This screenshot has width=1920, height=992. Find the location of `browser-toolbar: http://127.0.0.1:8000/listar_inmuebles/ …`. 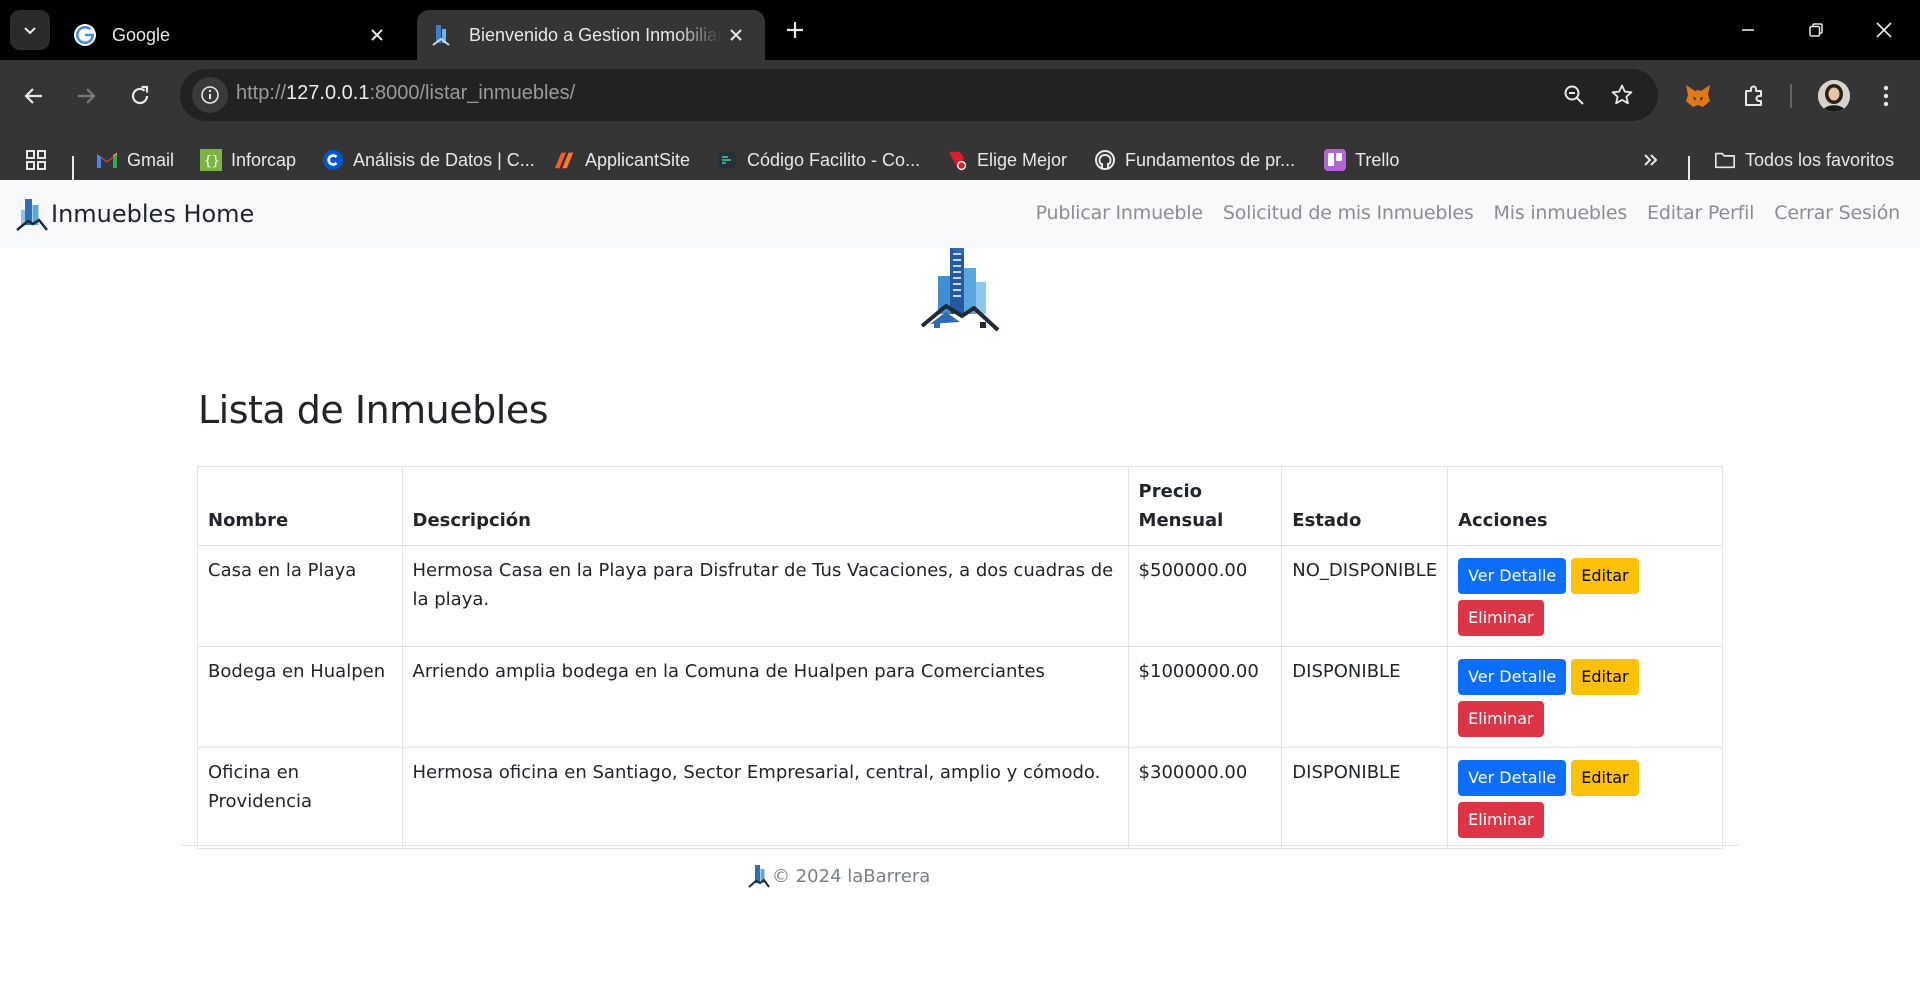

browser-toolbar: http://127.0.0.1:8000/listar_inmuebles/ … is located at coordinates (960, 124).